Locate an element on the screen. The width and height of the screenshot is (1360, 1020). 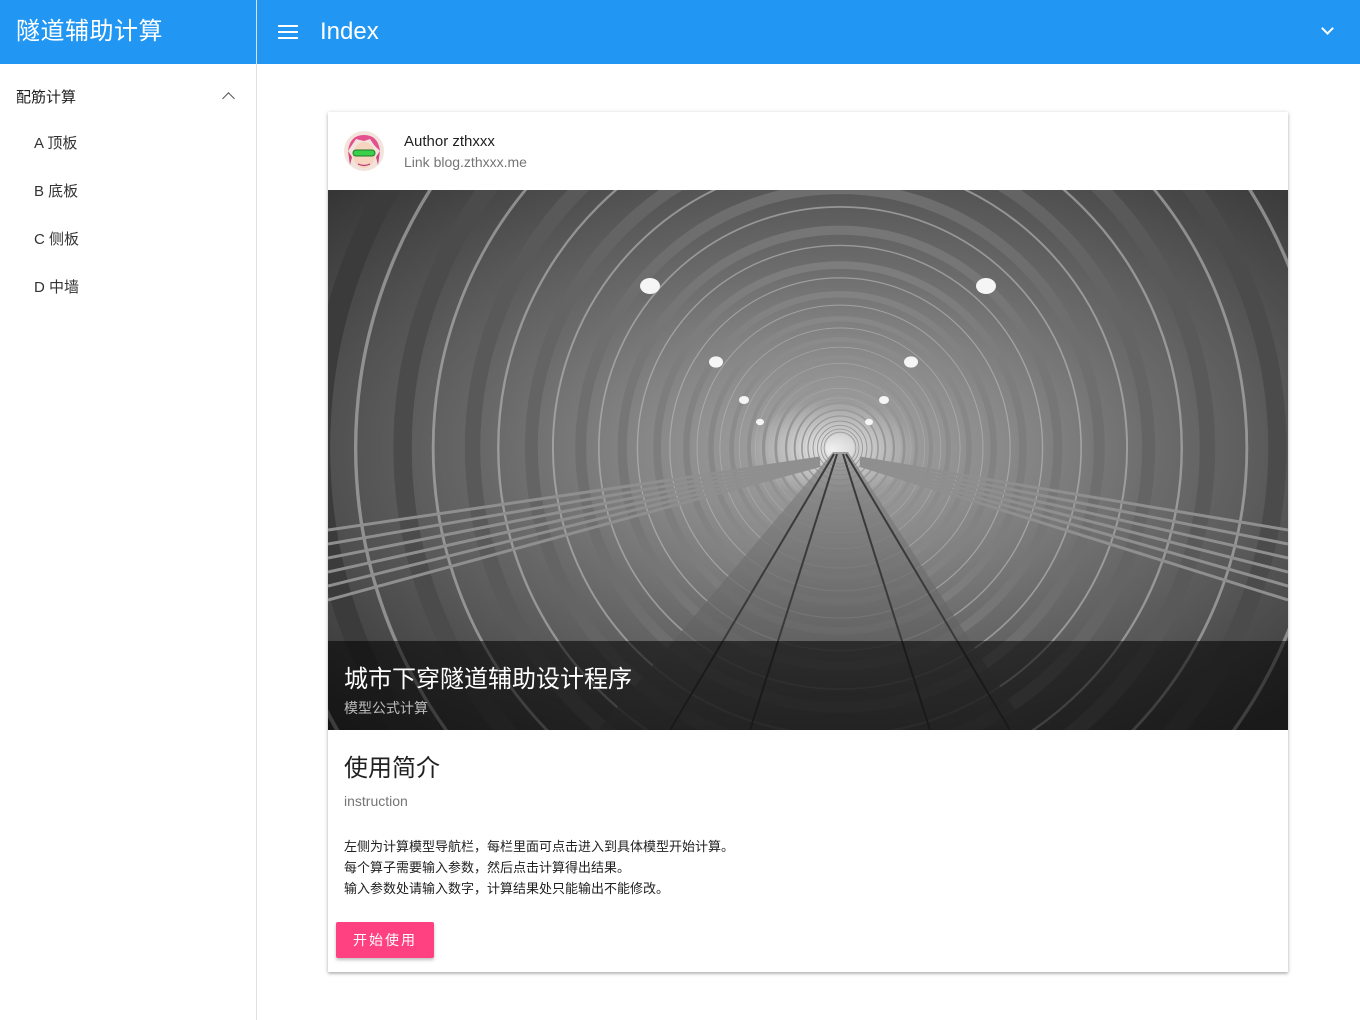
nav-group-label: 配筋计算 is located at coordinates (46, 97).